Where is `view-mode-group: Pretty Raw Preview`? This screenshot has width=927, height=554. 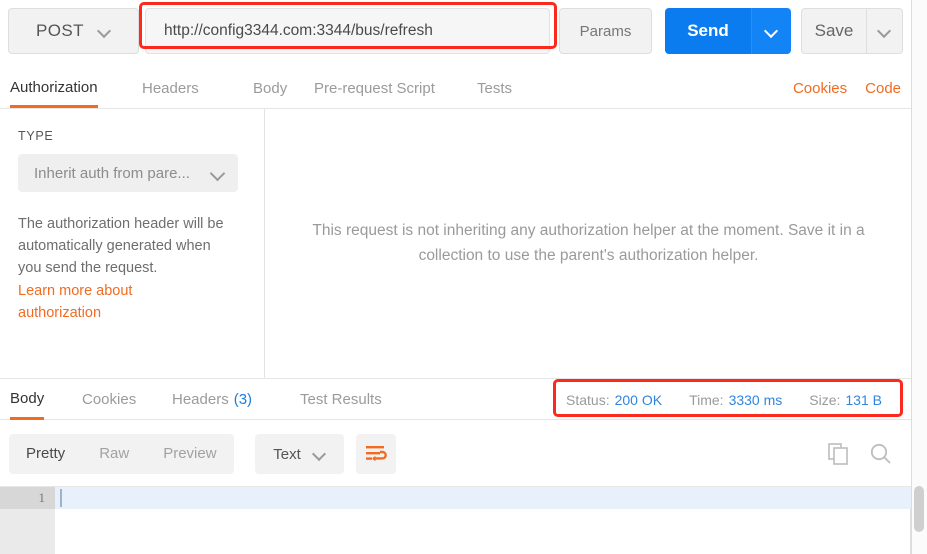
view-mode-group: Pretty Raw Preview is located at coordinates (121, 454).